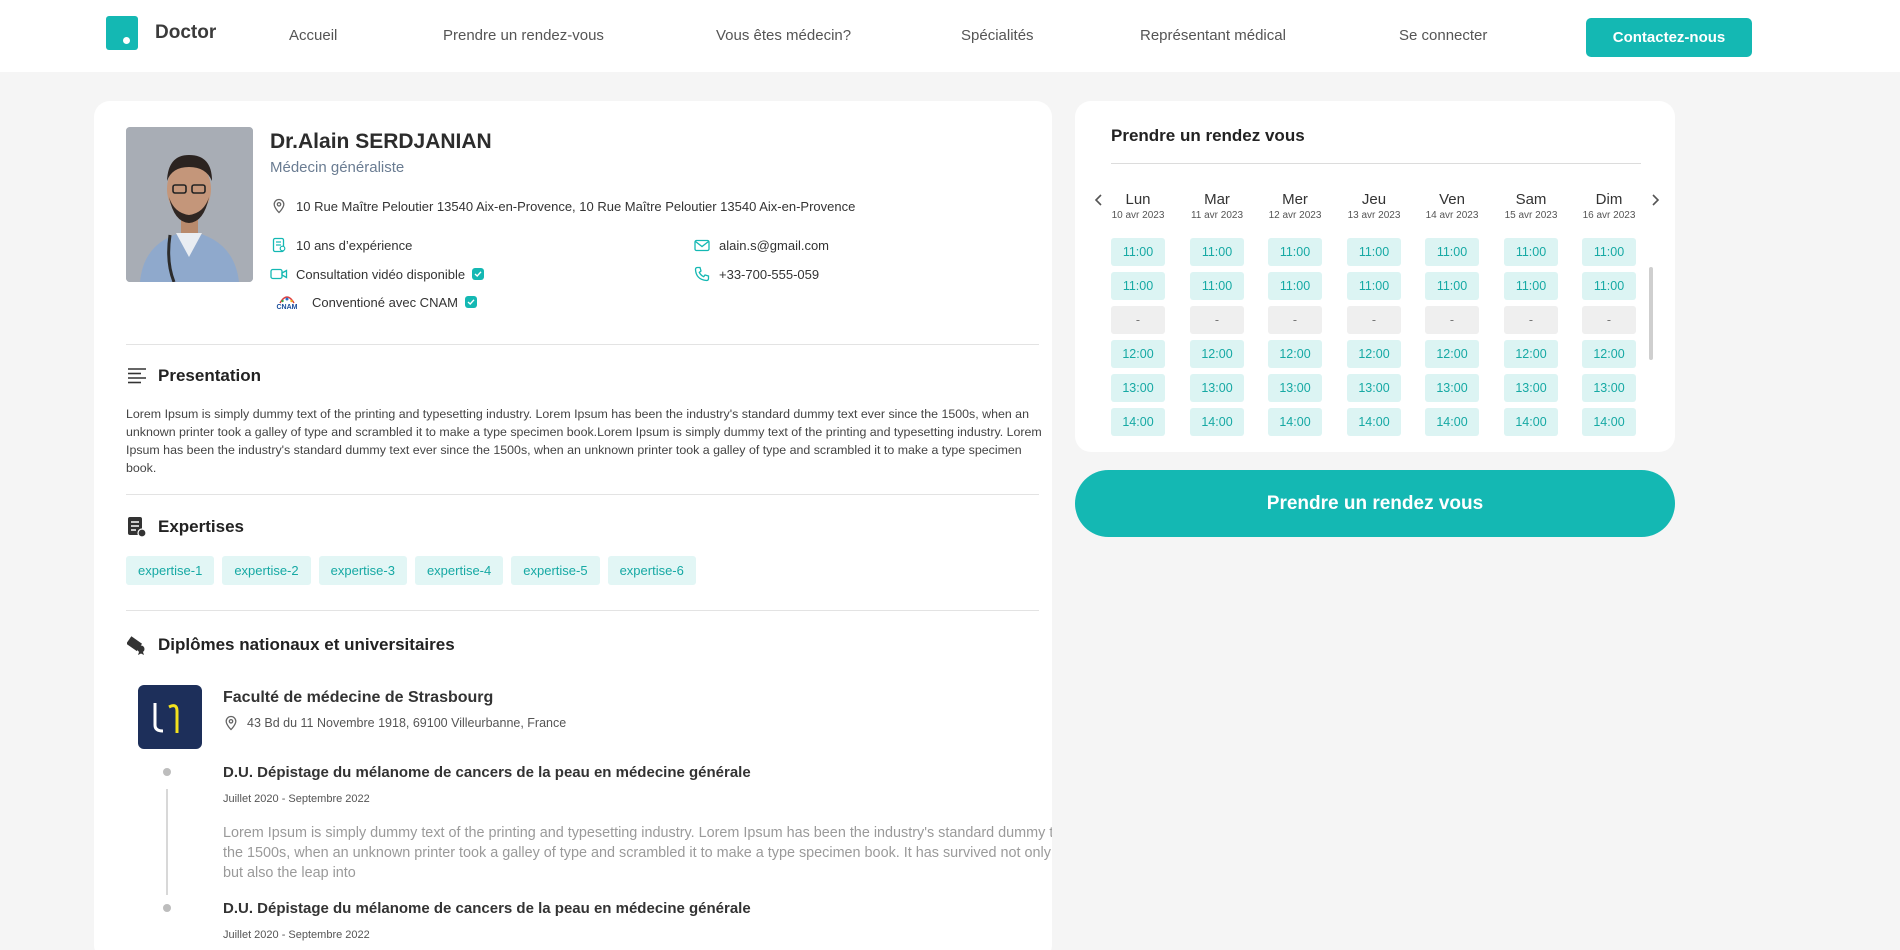 The image size is (1900, 950). I want to click on nav-link-specialites: Spécialités, so click(997, 35).